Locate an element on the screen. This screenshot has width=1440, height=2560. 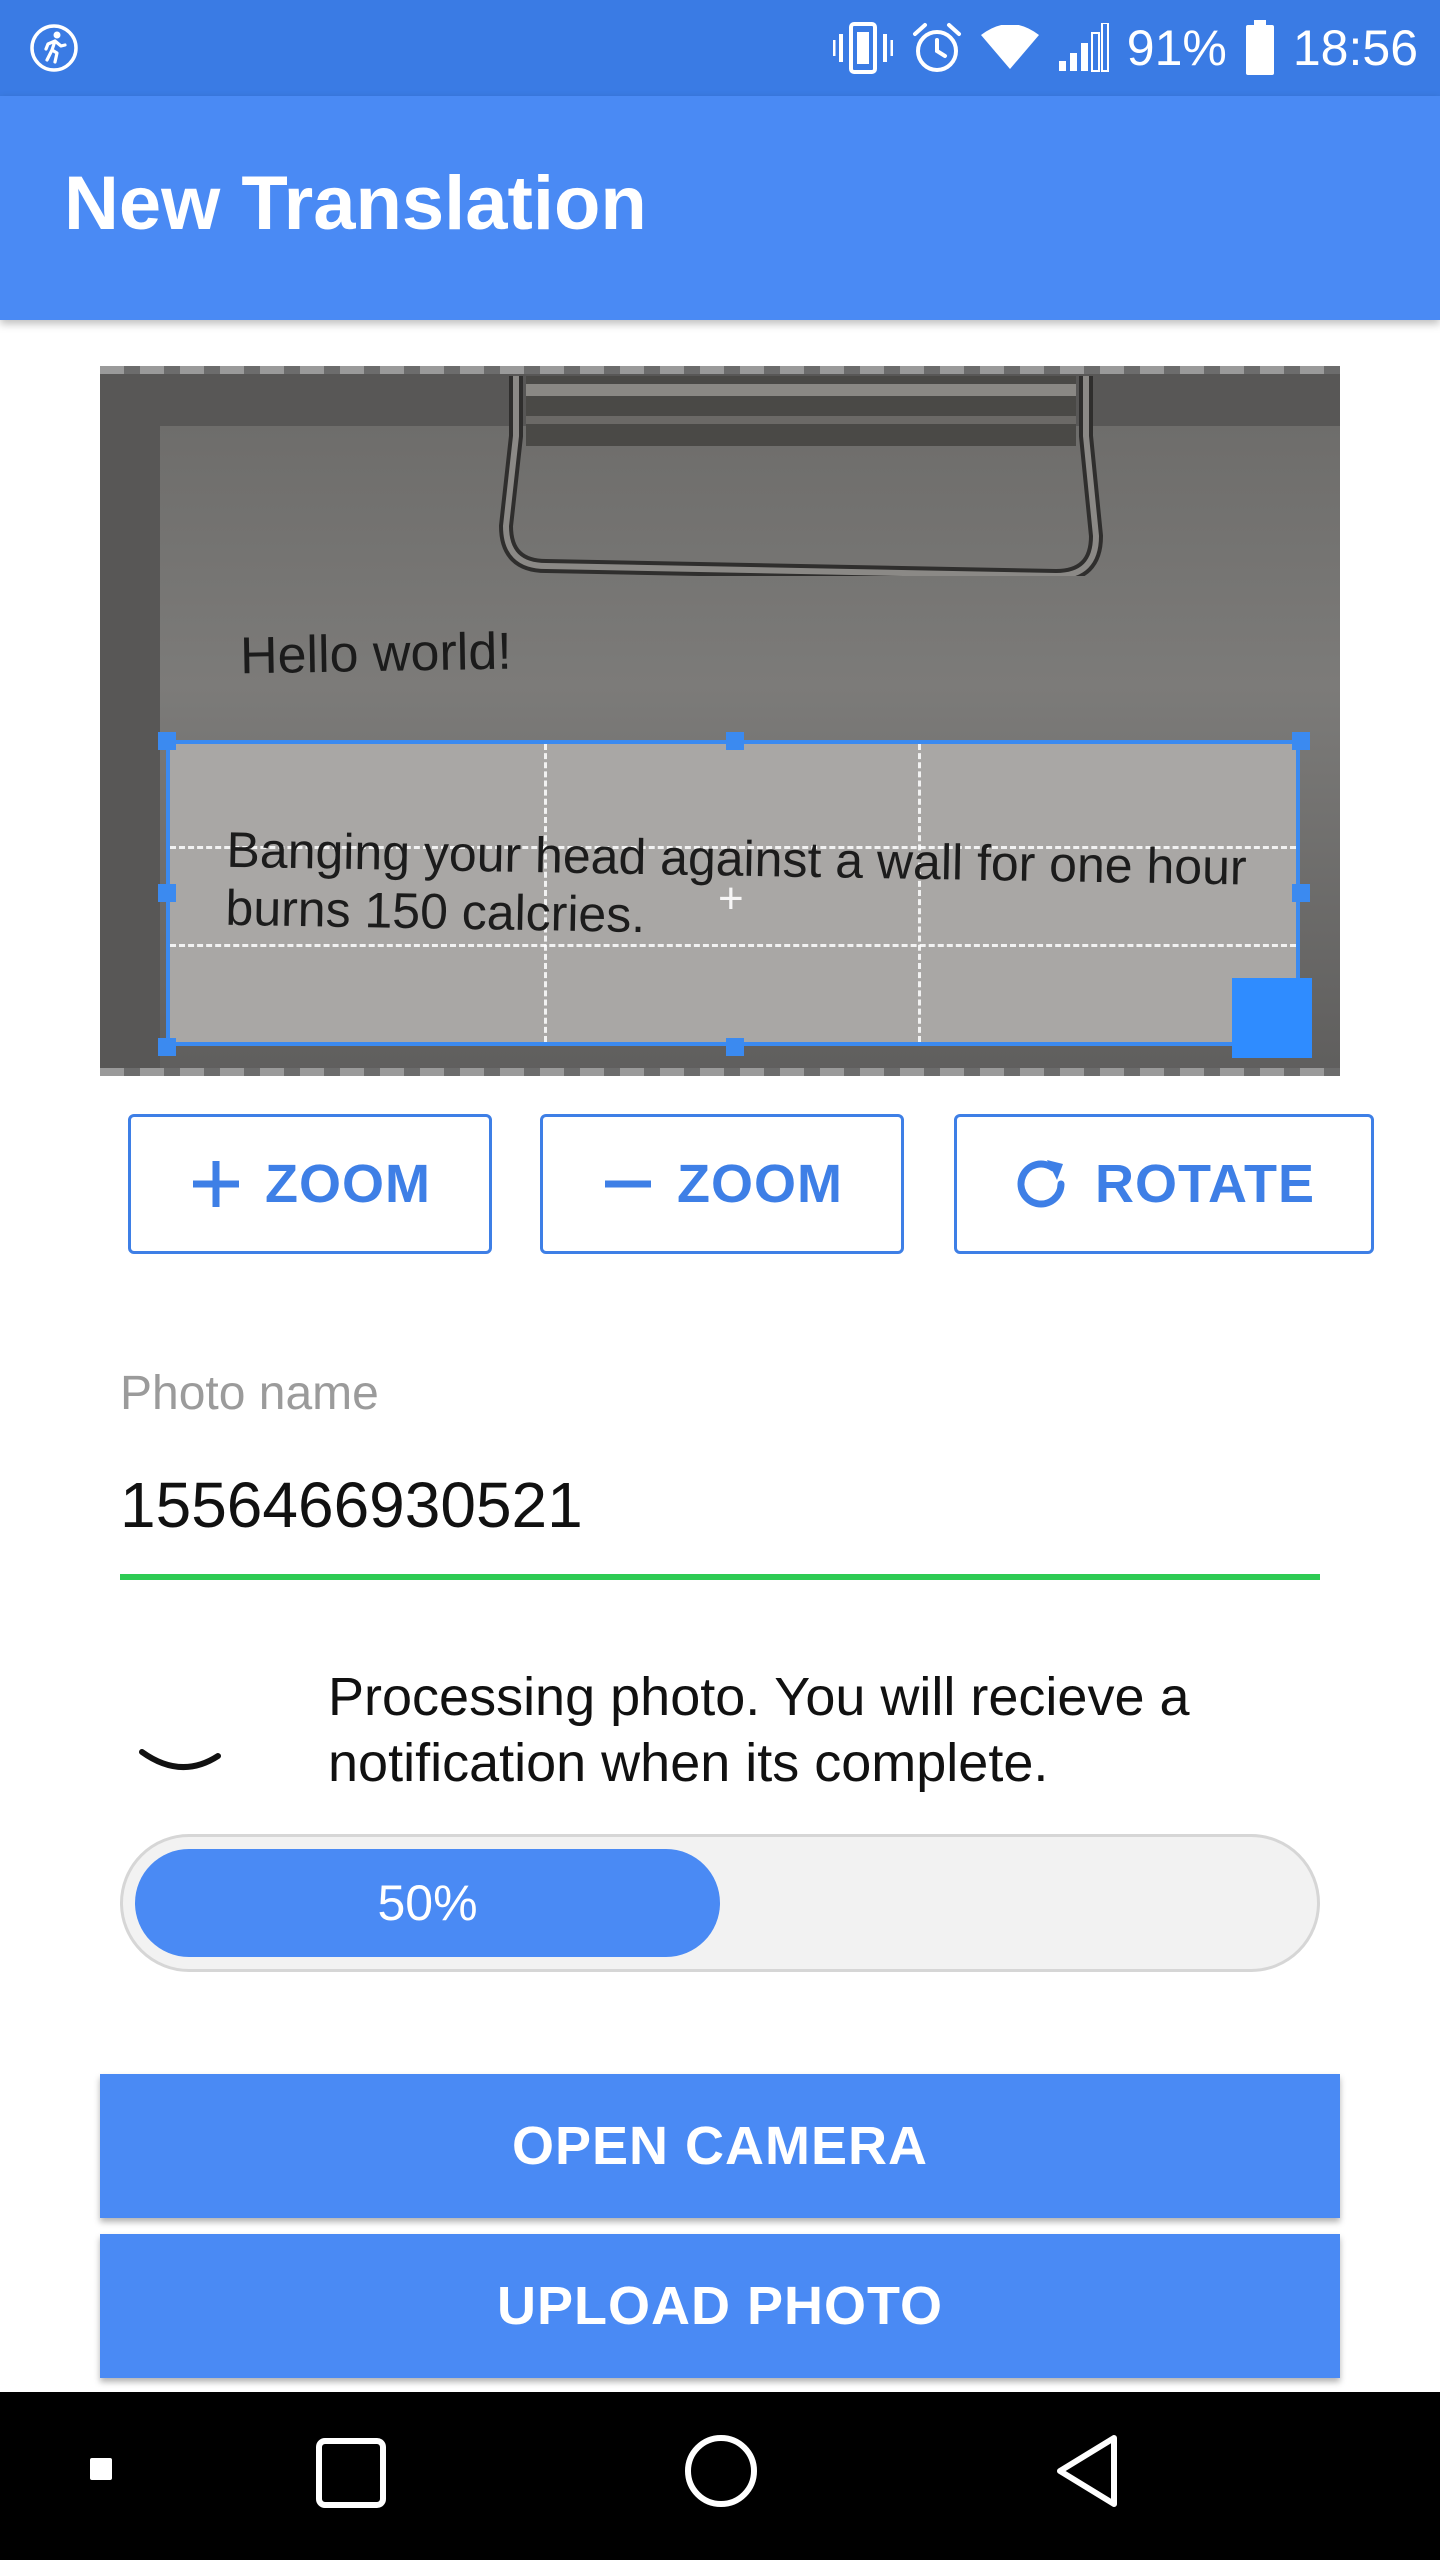
progress-label: 50% is located at coordinates (427, 1903).